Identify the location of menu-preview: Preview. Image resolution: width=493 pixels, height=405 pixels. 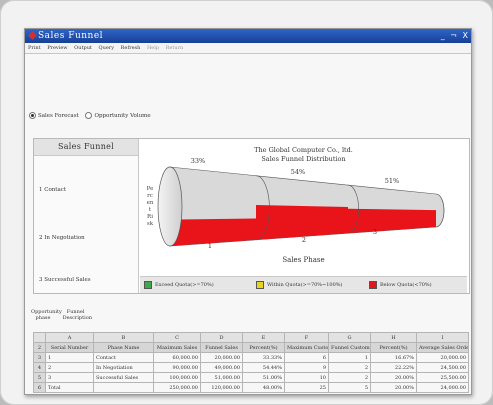
(57, 48).